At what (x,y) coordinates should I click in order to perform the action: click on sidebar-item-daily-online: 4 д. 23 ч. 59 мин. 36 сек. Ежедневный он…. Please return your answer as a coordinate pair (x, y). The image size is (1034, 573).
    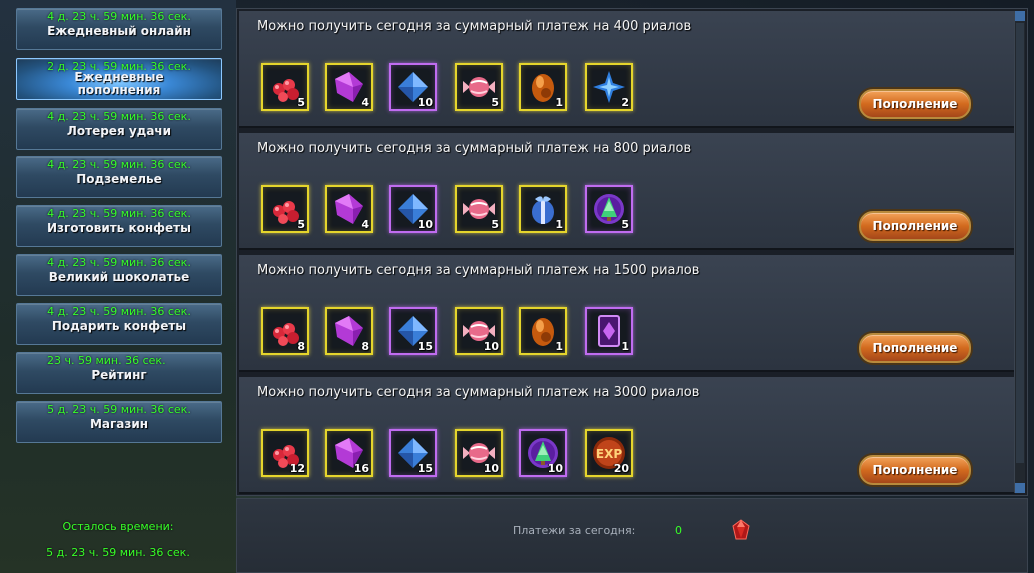
    Looking at the image, I should click on (119, 29).